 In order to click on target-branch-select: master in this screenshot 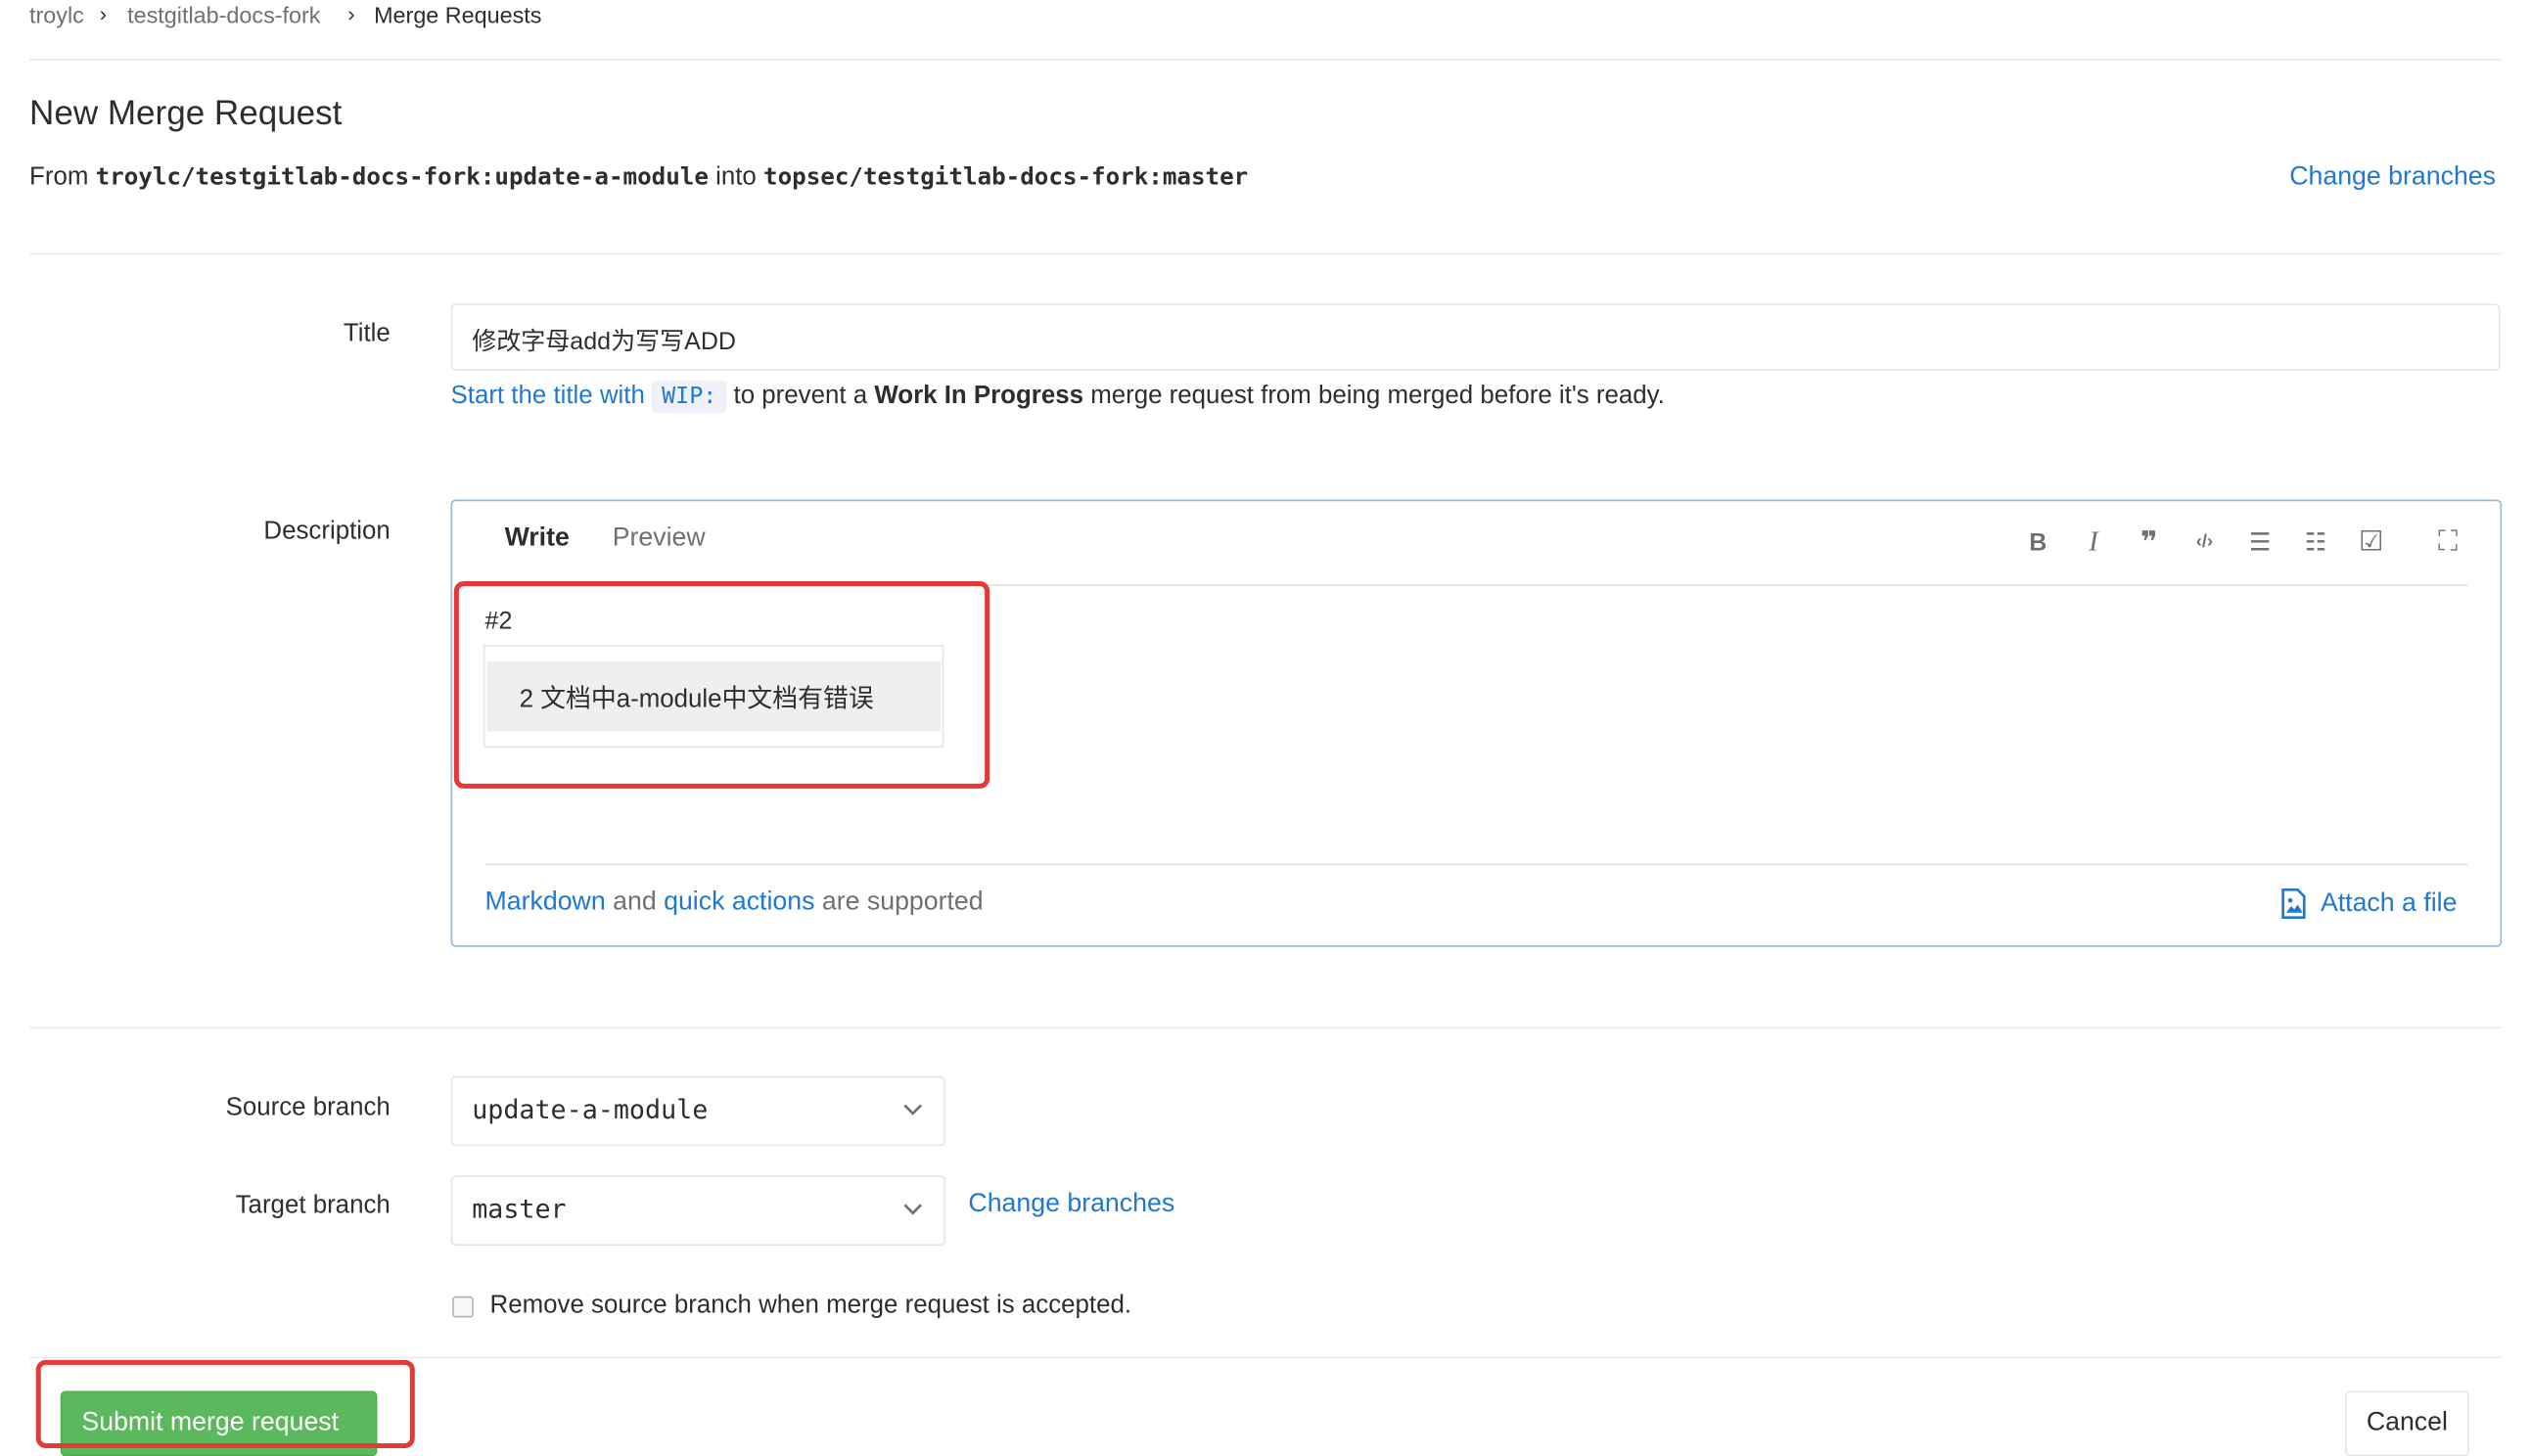, I will do `click(698, 1211)`.